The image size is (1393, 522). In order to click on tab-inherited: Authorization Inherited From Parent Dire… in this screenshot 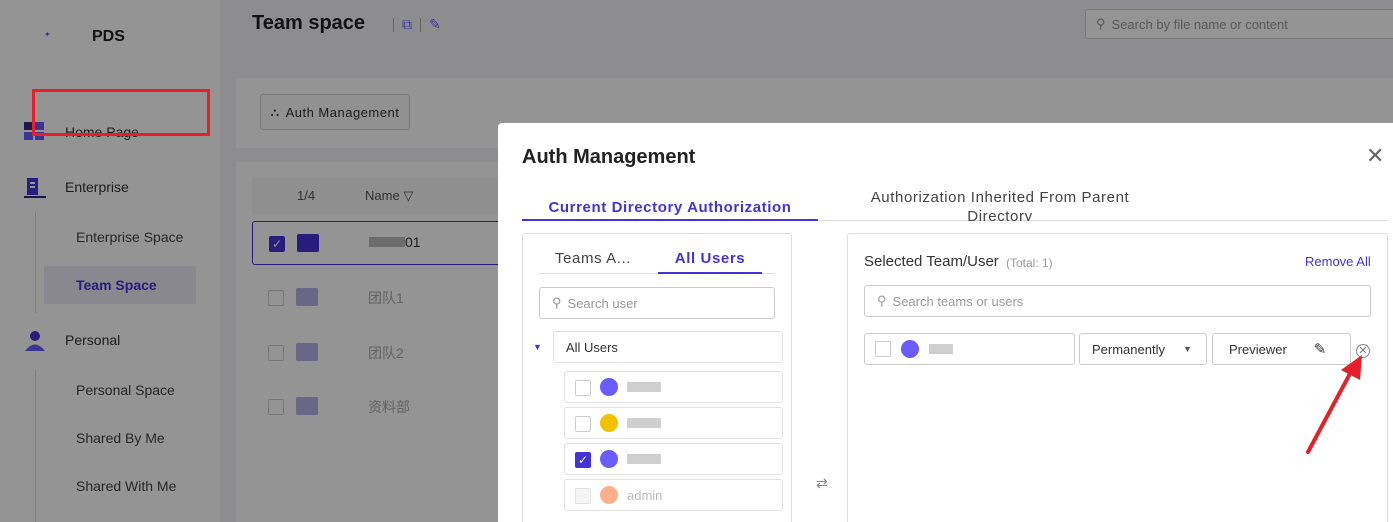, I will do `click(1000, 204)`.